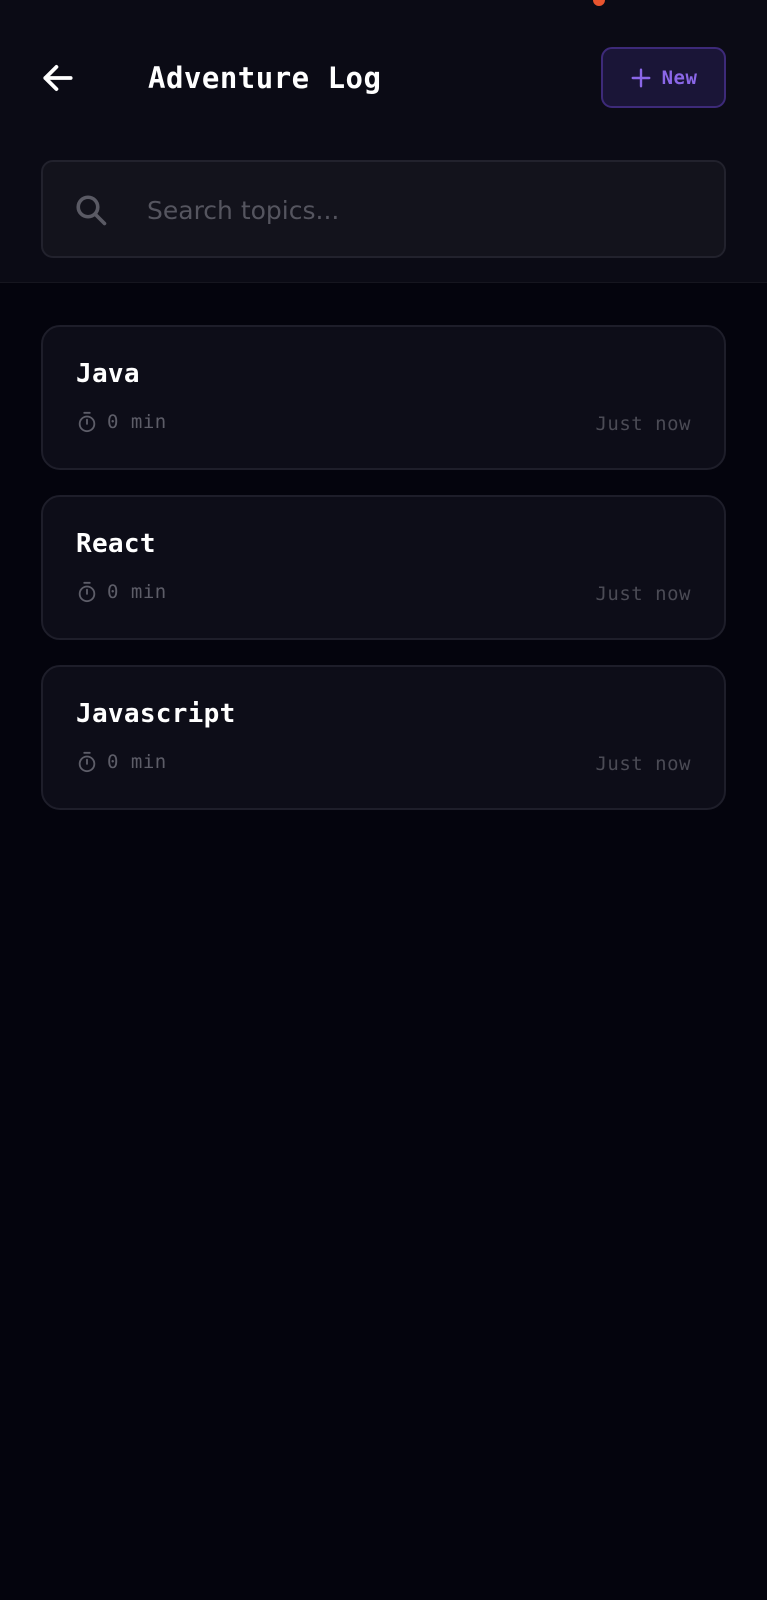  I want to click on arrow-left-icon, so click(58, 78).